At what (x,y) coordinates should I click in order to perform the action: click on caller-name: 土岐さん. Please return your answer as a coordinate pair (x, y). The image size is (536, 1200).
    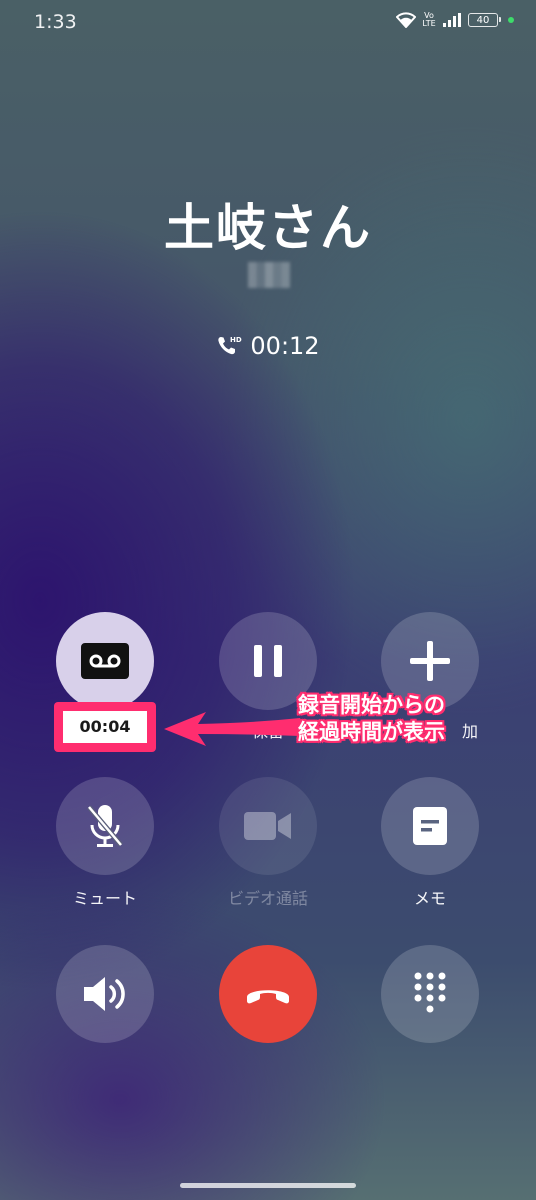
    Looking at the image, I should click on (268, 228).